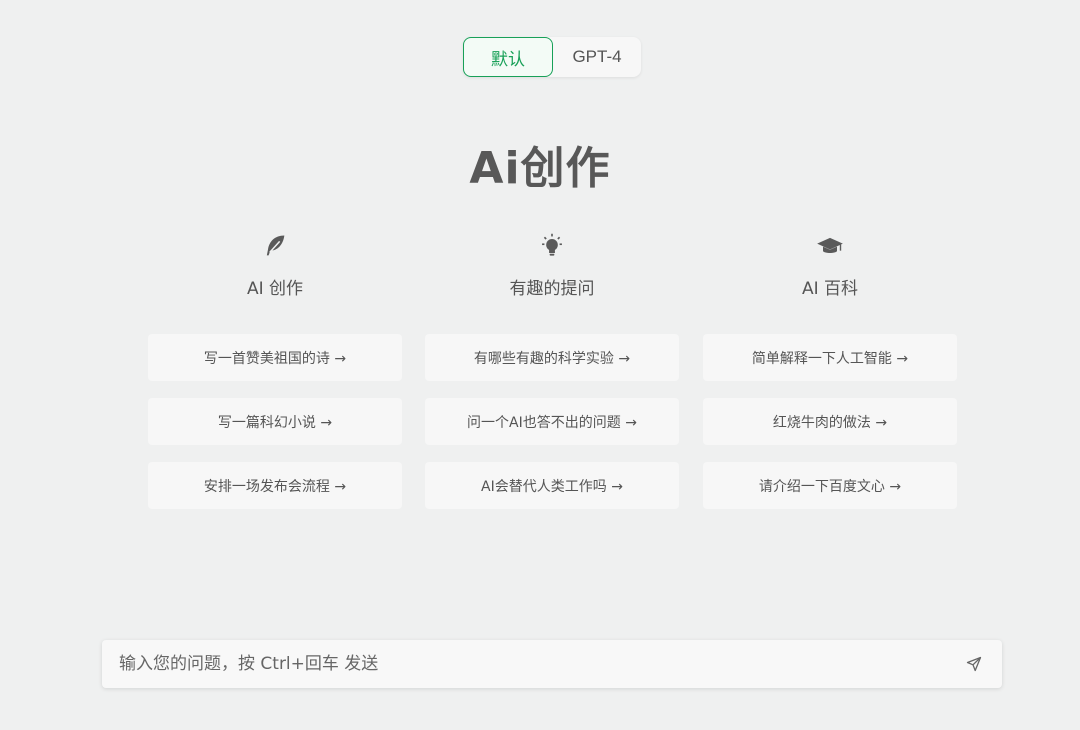 The width and height of the screenshot is (1080, 730). I want to click on question-input, so click(524, 664).